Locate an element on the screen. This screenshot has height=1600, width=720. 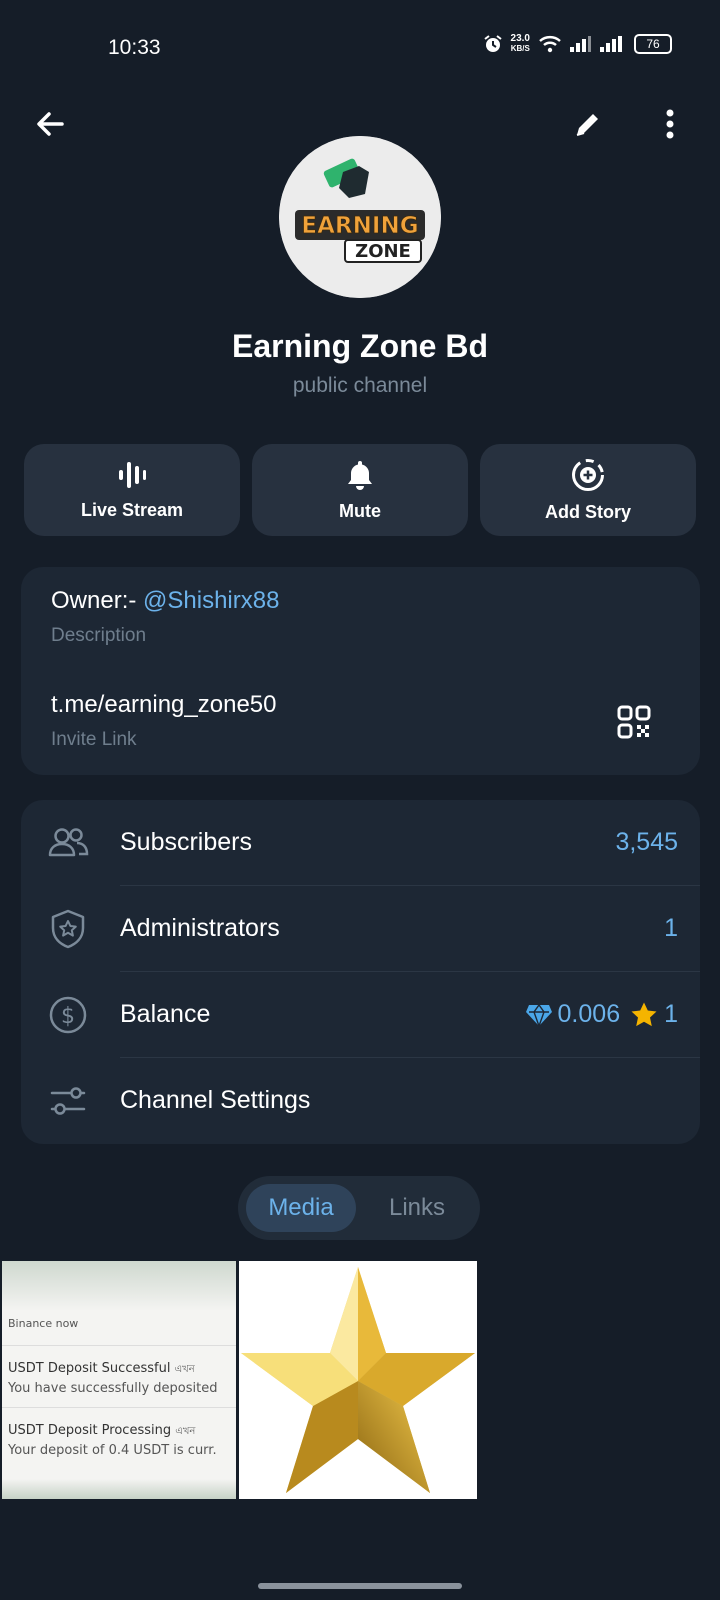
administrators-row: Administrators 1 is located at coordinates (360, 929).